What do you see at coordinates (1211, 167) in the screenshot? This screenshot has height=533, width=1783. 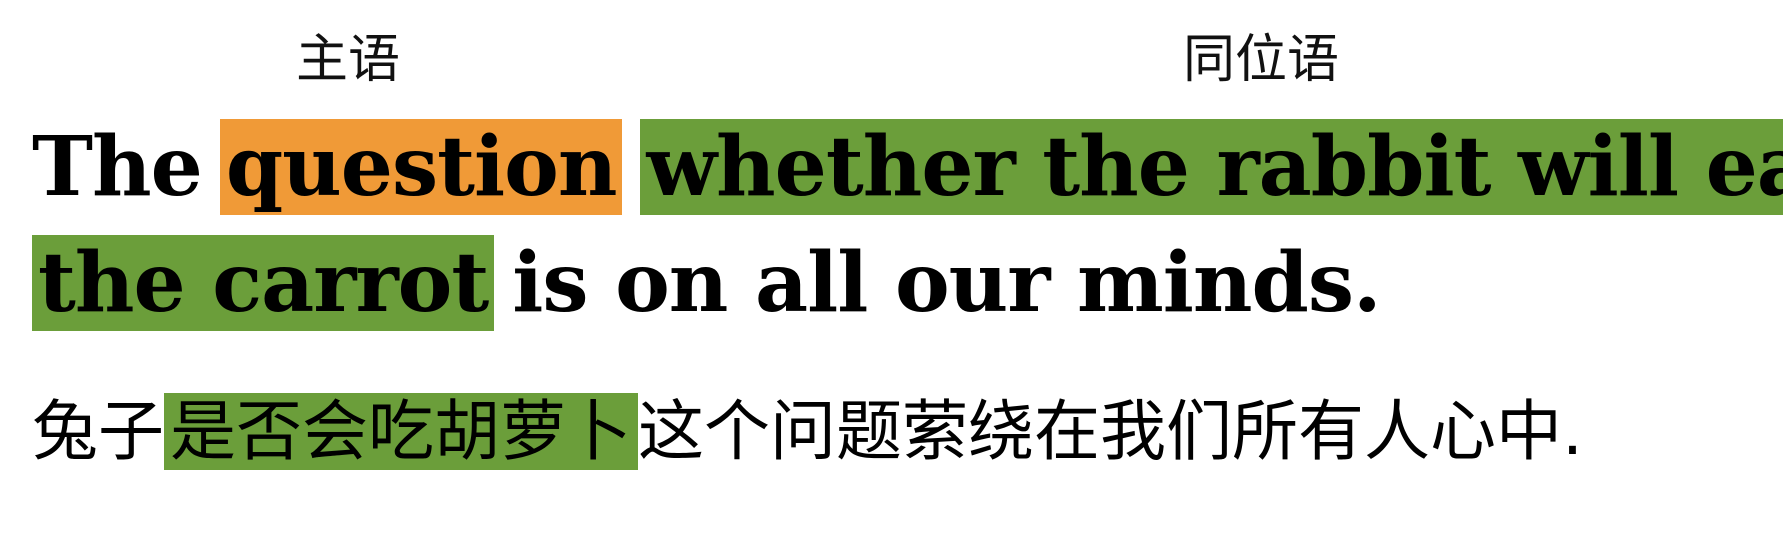 I see `appositive-highlight-part-1: whether the rabbit will eat` at bounding box center [1211, 167].